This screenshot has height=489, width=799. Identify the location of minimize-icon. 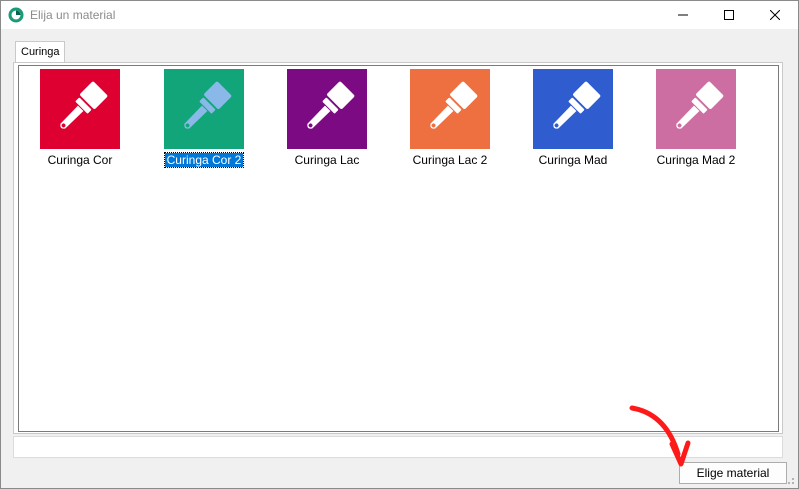
(683, 15).